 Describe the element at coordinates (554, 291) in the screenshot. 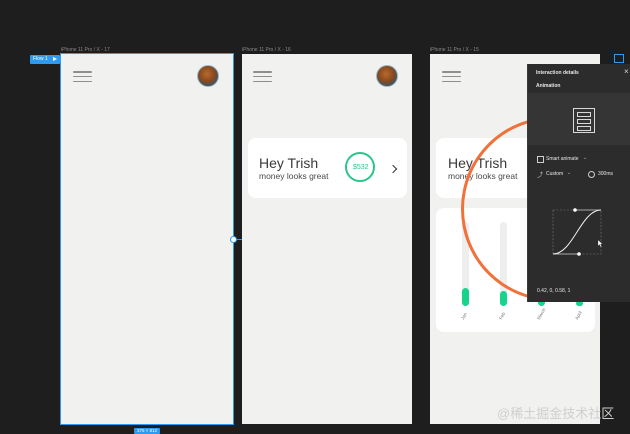

I see `bezier-values: 0.42, 0, 0.58, 1` at that location.